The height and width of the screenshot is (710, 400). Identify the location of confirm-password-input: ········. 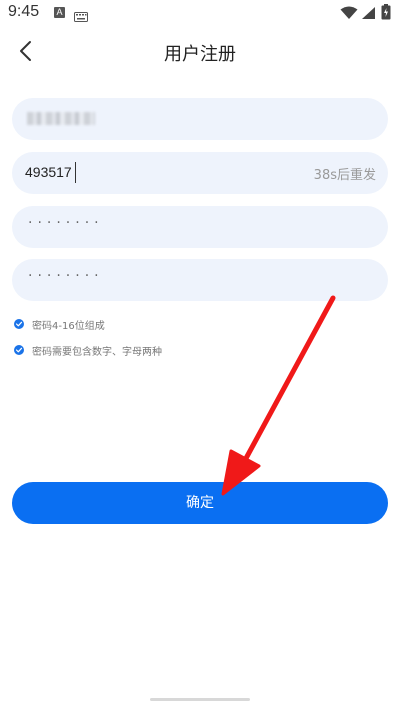
(200, 280).